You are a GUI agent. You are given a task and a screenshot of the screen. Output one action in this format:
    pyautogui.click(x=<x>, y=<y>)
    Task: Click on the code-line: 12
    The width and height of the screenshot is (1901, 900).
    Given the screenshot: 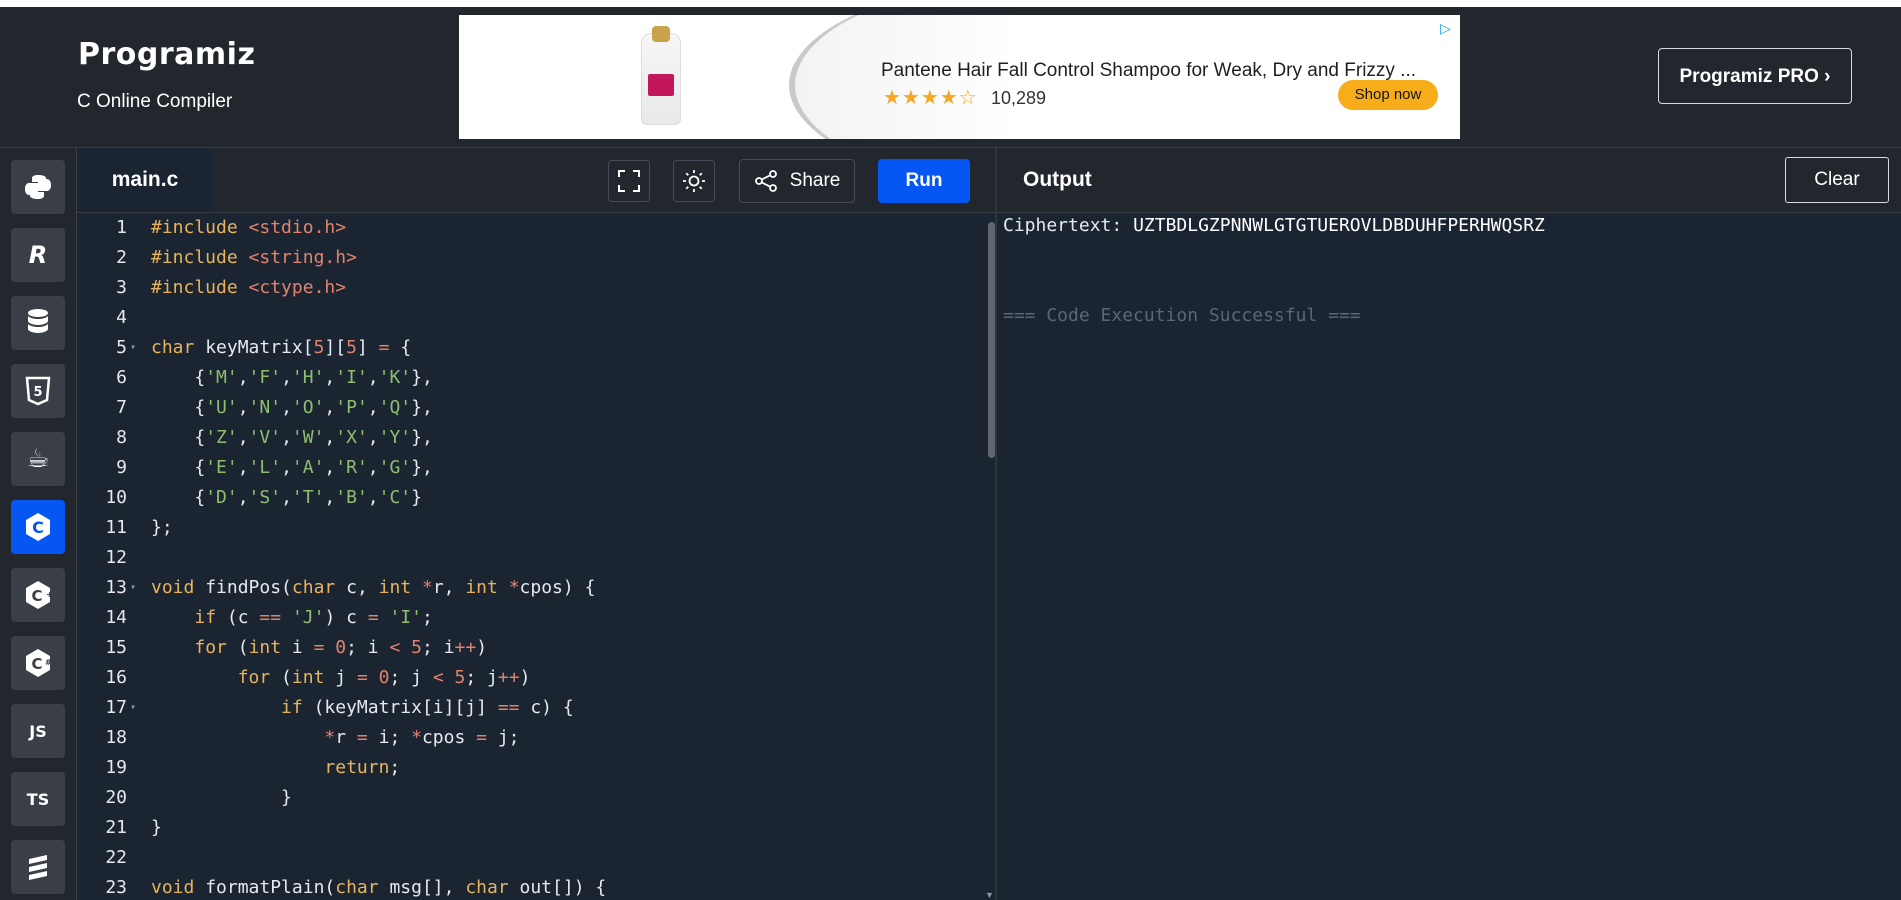 What is the action you would take?
    pyautogui.click(x=532, y=558)
    